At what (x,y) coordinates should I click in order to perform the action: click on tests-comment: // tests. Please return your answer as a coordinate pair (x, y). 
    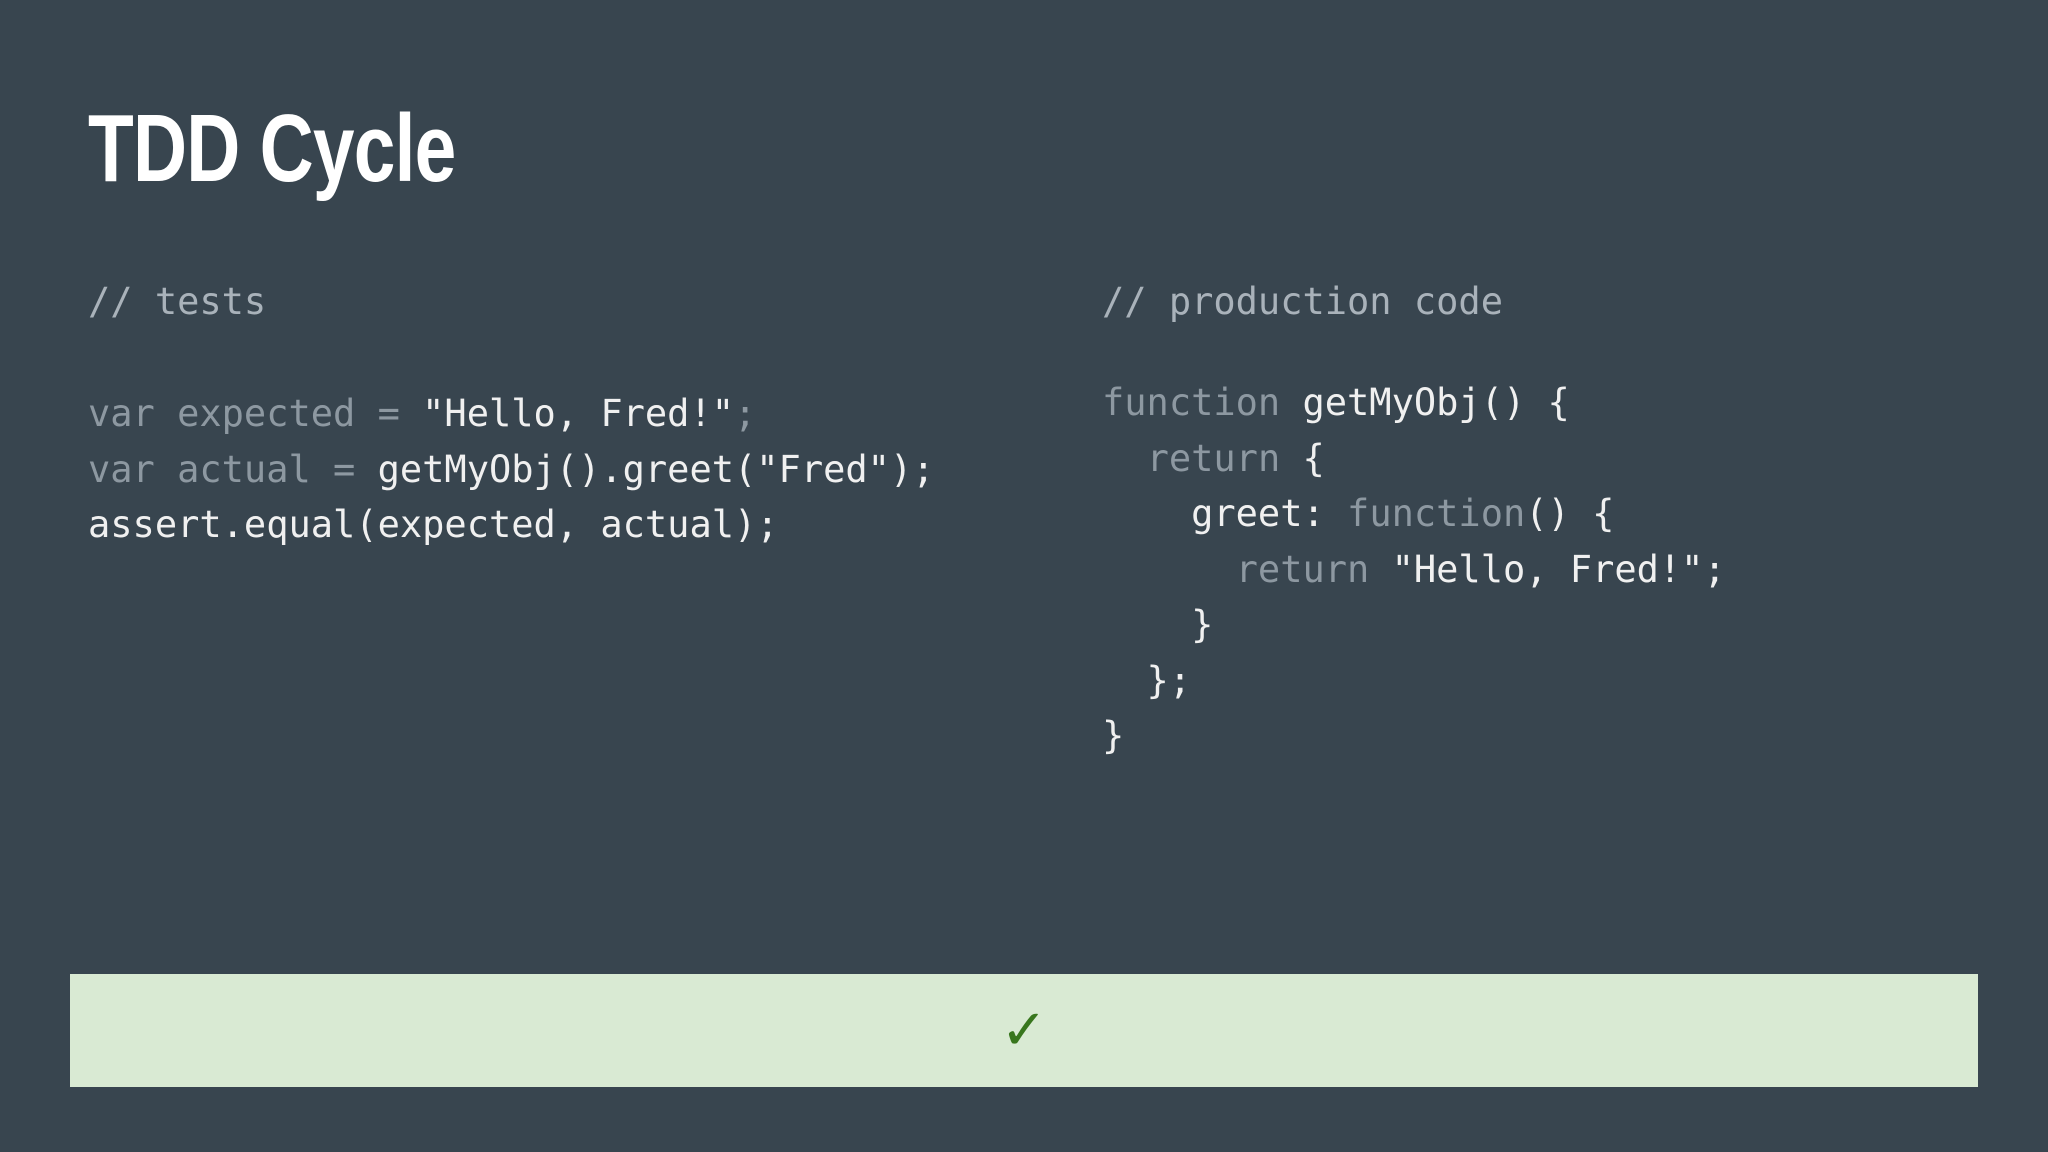
    Looking at the image, I should click on (177, 301).